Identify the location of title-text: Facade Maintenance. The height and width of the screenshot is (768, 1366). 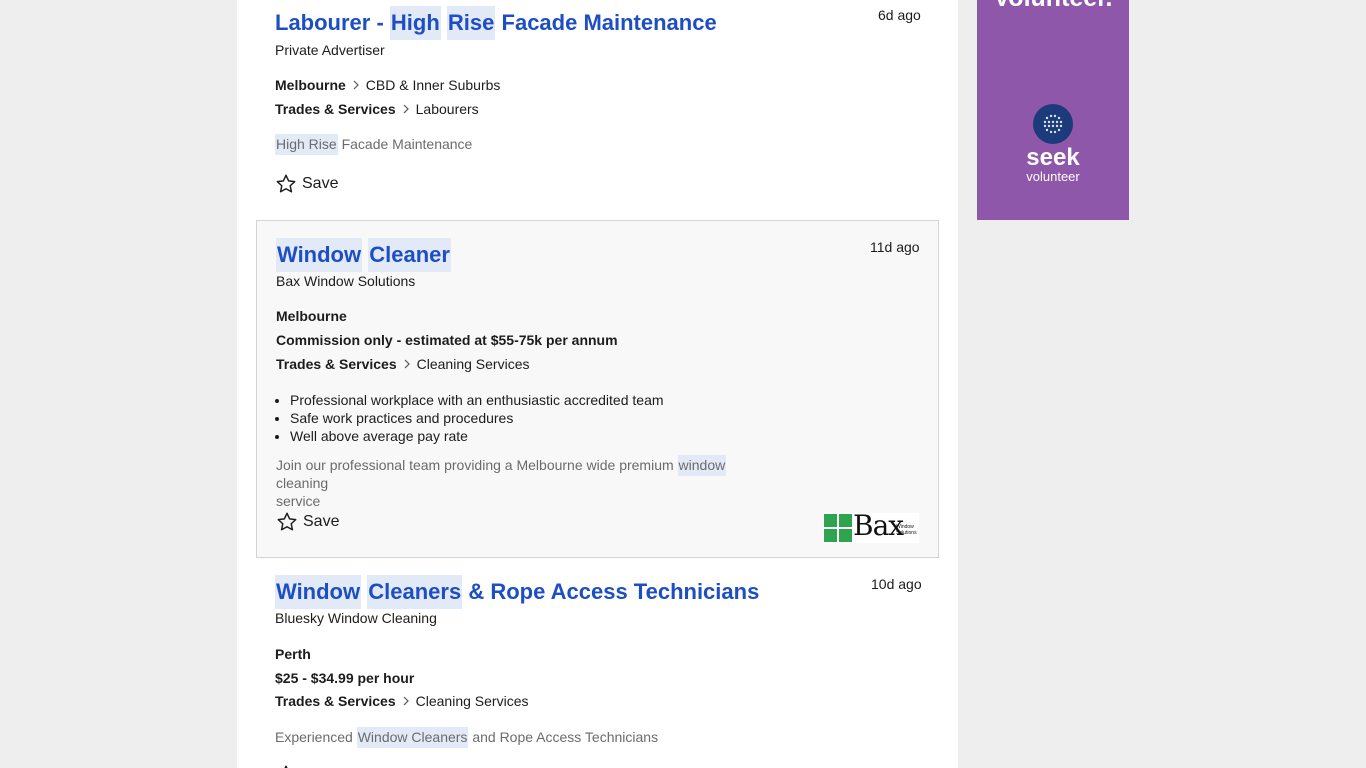
(606, 22).